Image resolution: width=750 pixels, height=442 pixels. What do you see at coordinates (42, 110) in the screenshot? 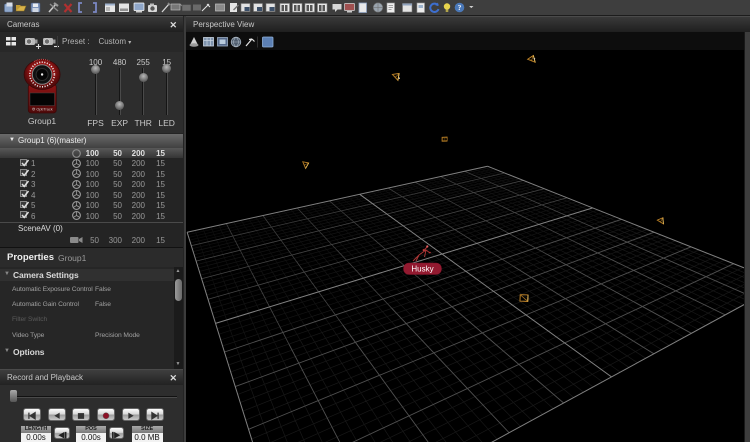
I see `svg-text: ⚙ OptiTrack` at bounding box center [42, 110].